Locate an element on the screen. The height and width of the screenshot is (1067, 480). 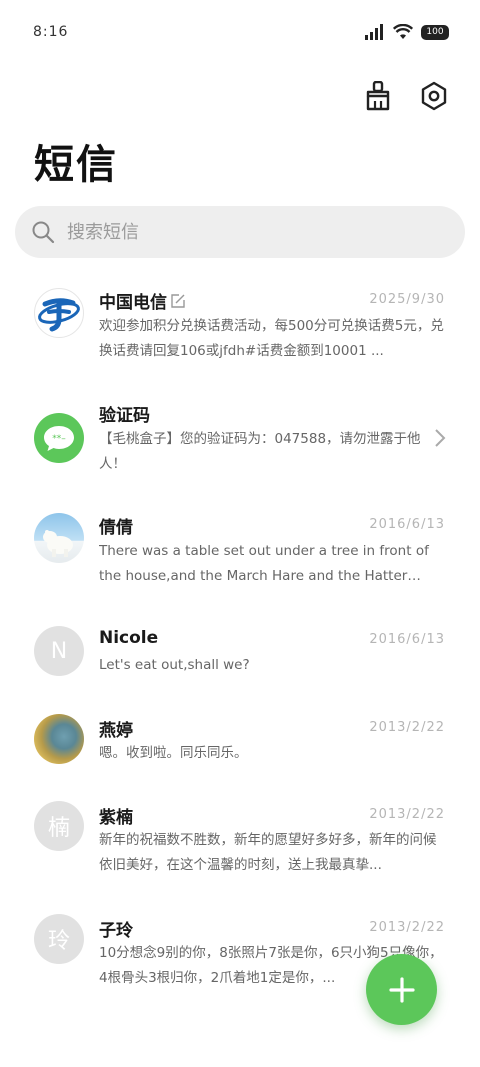
avatar: 玲 is located at coordinates (59, 939).